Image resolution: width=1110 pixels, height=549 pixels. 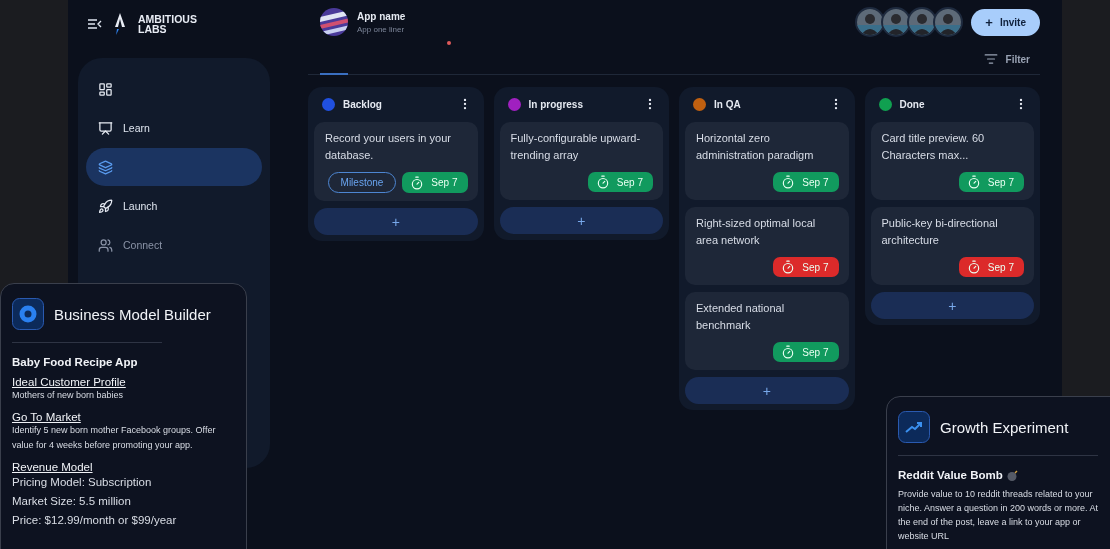 I want to click on menu-icon, so click(x=95, y=24).